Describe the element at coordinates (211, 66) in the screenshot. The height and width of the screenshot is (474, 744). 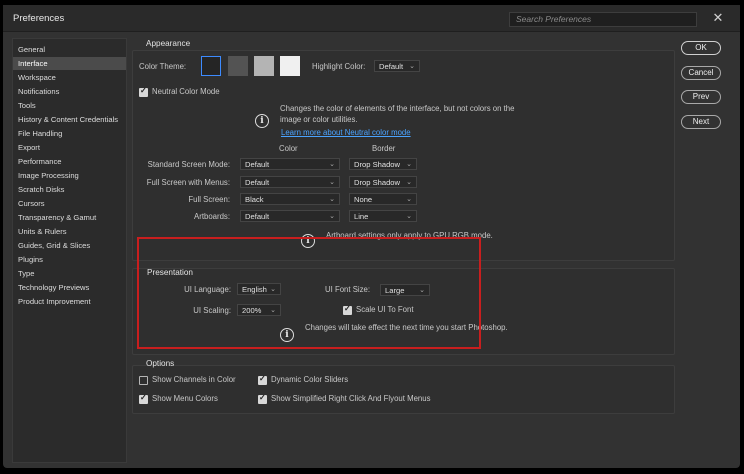
I see `theme-swatch-darkest` at that location.